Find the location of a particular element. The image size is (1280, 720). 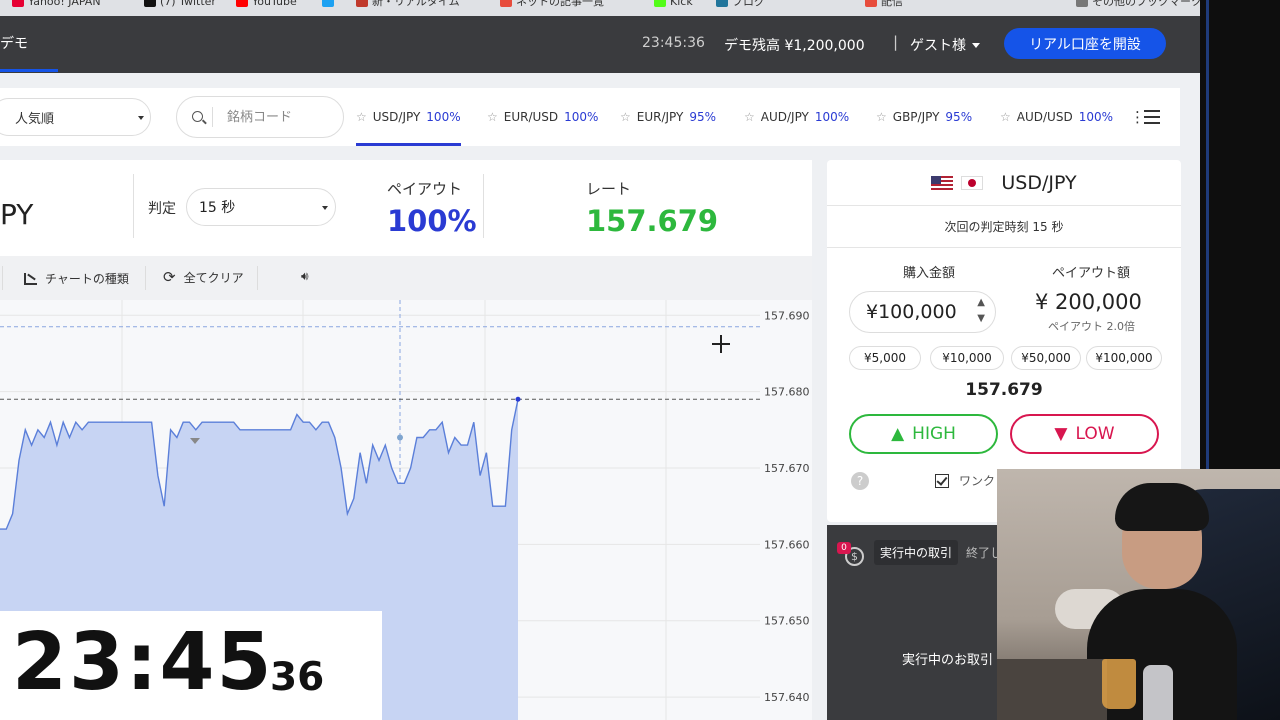

search-box is located at coordinates (260, 117).